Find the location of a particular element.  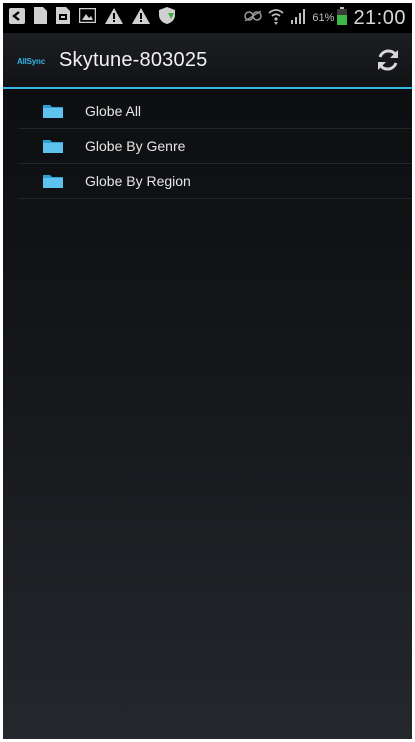

device-title: Skytune-803025 is located at coordinates (133, 60).